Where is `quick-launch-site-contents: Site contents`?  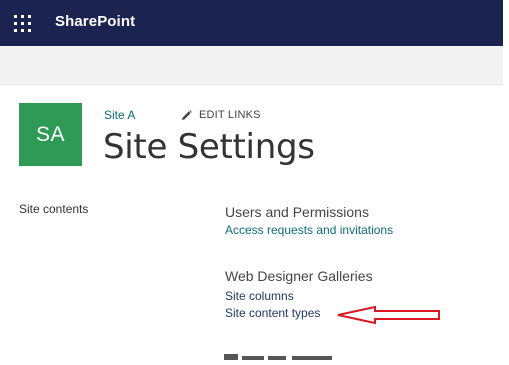 quick-launch-site-contents: Site contents is located at coordinates (53, 209).